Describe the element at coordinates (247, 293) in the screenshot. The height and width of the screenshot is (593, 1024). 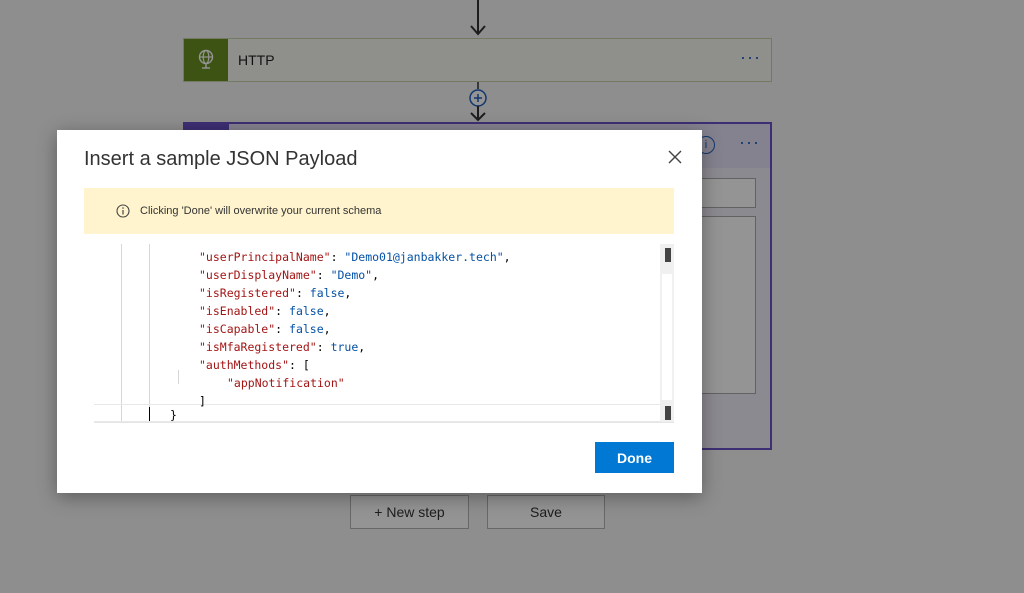
I see `json-key: "isRegistered"` at that location.